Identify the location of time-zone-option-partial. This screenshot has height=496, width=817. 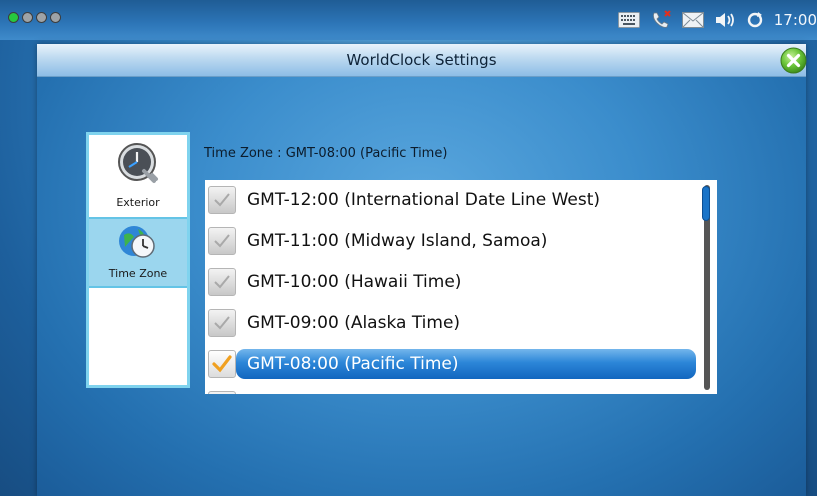
(461, 389).